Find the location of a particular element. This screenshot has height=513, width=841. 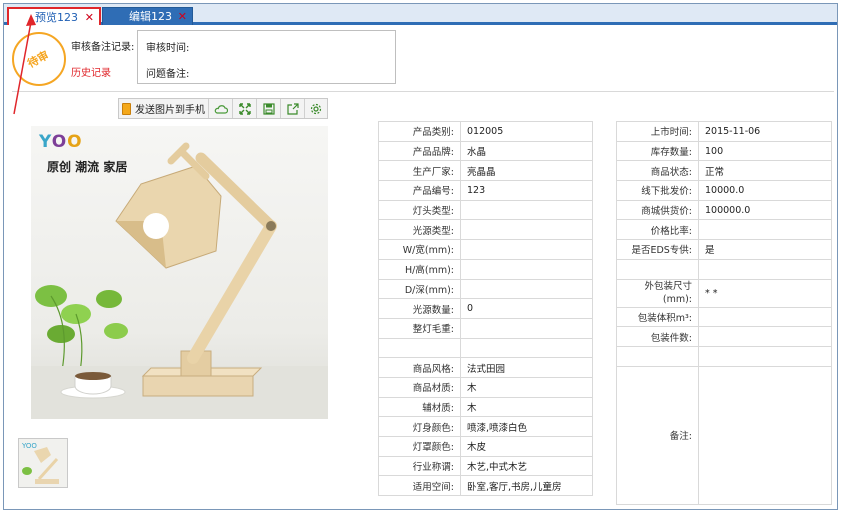

stamp-text: 待审 is located at coordinates (38, 59).